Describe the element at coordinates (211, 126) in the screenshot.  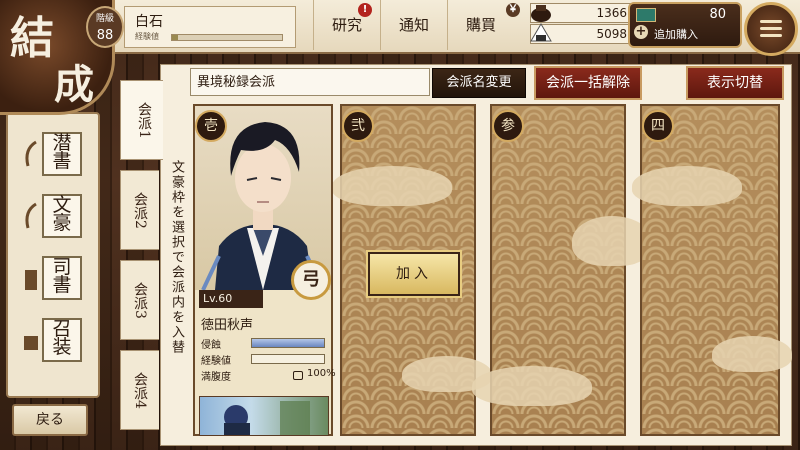
I see `slot-number-1: 壱` at that location.